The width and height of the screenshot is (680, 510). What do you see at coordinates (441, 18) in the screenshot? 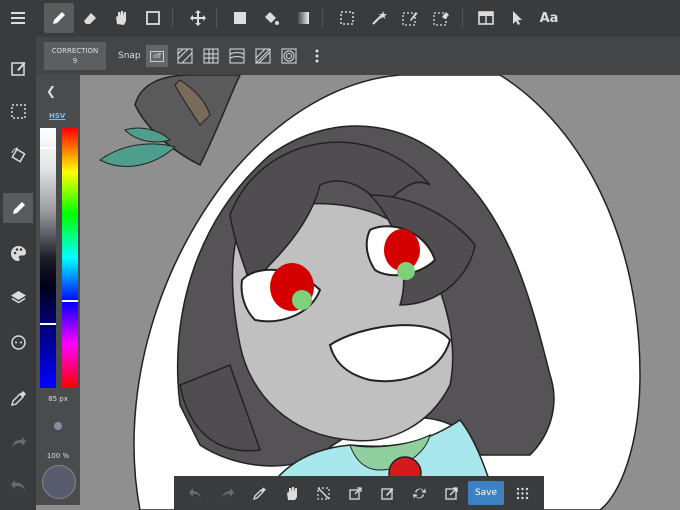
I see `select-eraser-tool-button` at bounding box center [441, 18].